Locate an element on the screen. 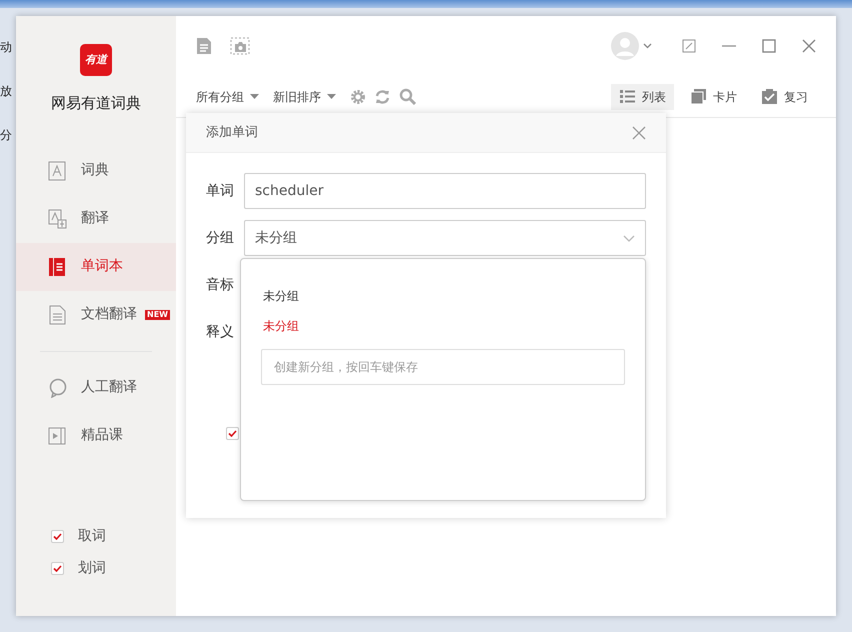  filter-dropdown: 新旧排序 is located at coordinates (307, 97).